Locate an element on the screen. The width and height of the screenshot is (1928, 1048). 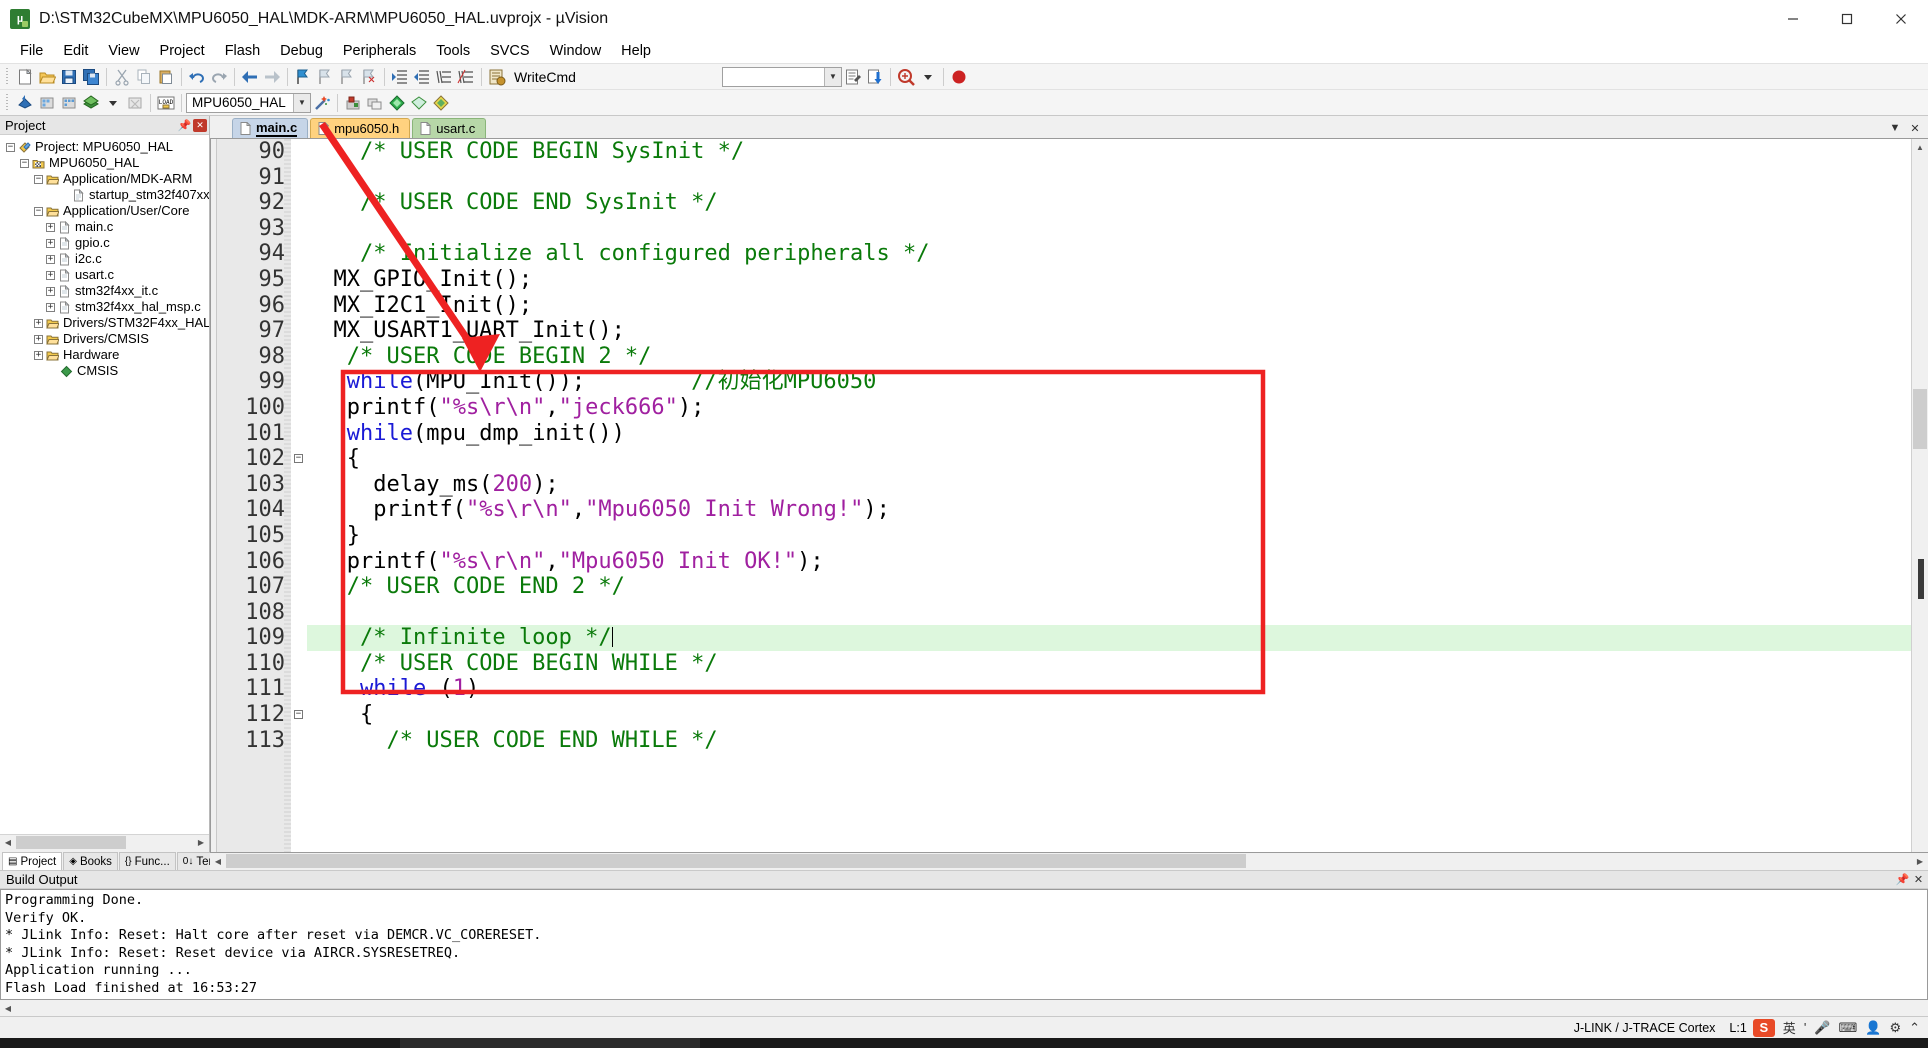
undo-icon is located at coordinates (197, 77).